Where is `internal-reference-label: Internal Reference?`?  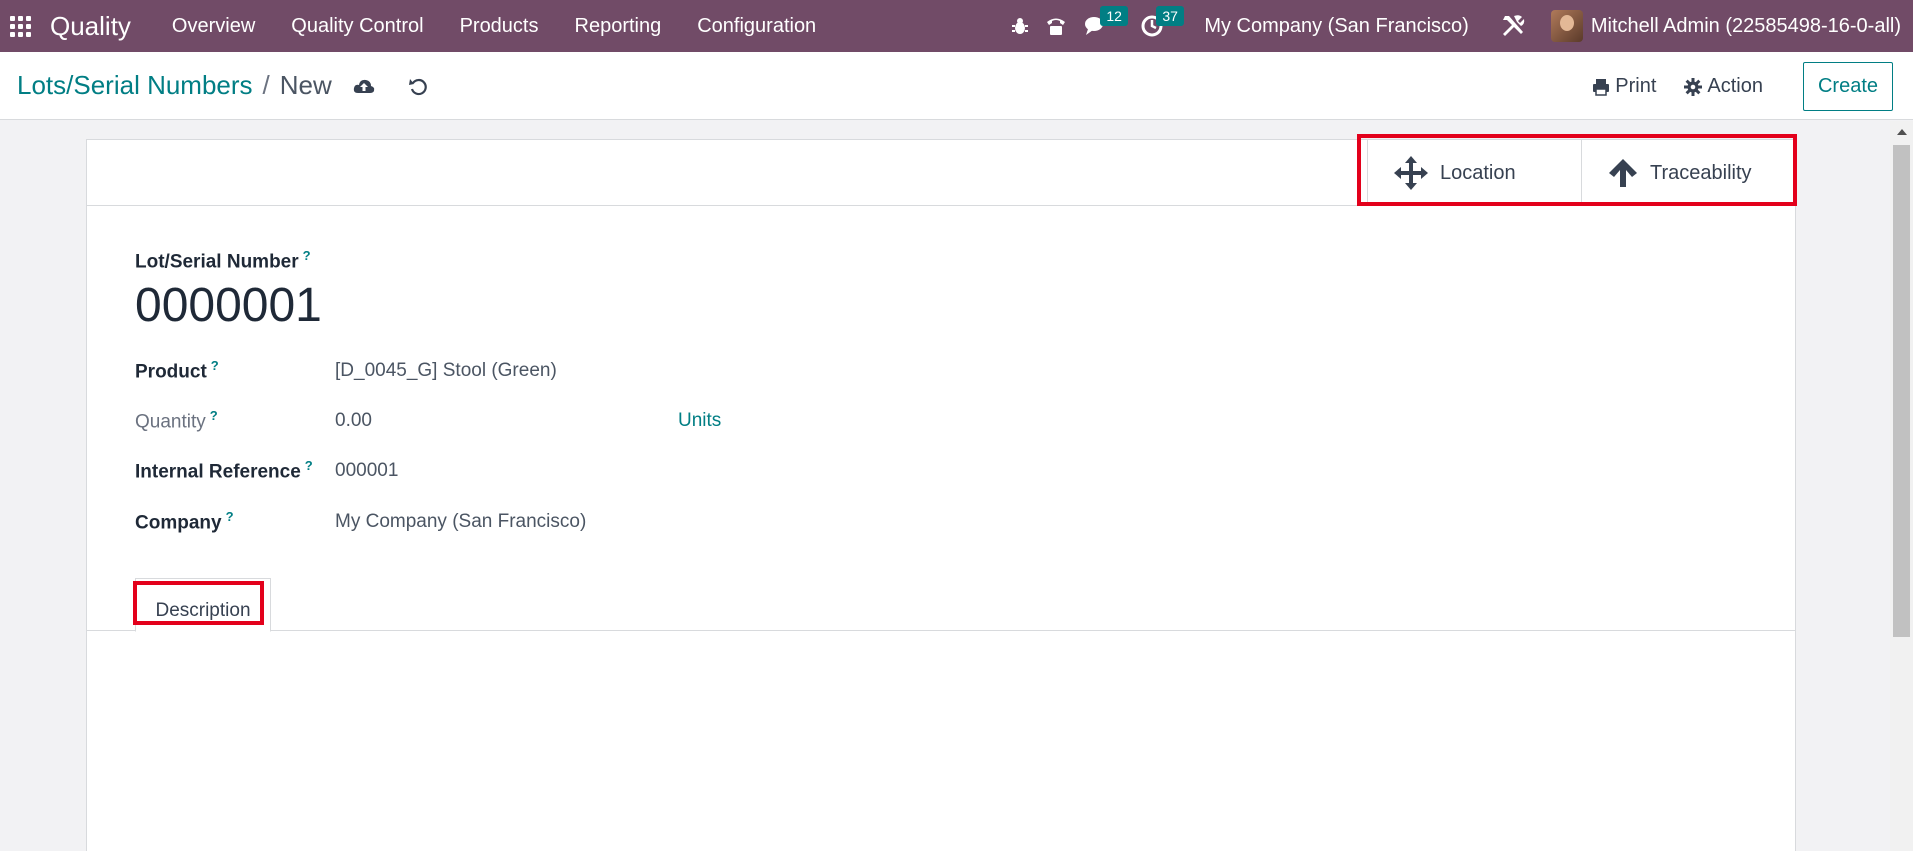
internal-reference-label: Internal Reference? is located at coordinates (235, 470).